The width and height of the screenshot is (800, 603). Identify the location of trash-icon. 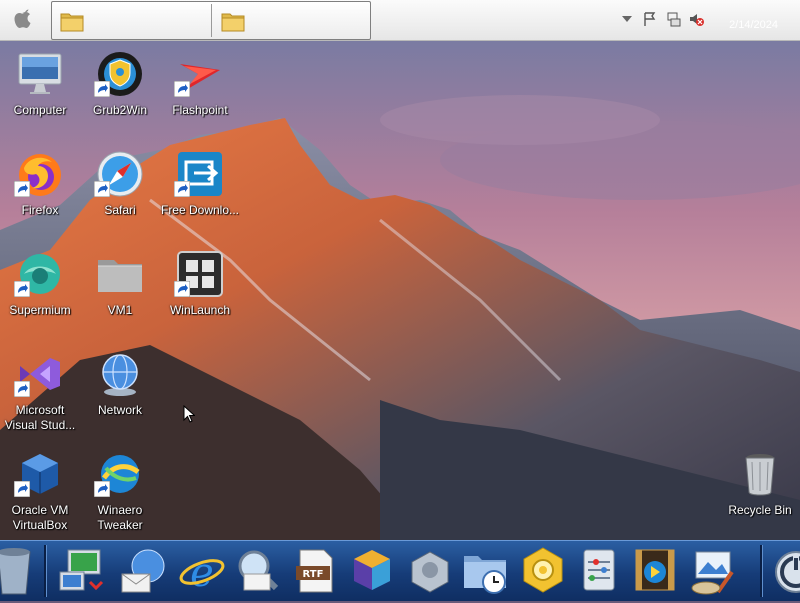
(15, 571).